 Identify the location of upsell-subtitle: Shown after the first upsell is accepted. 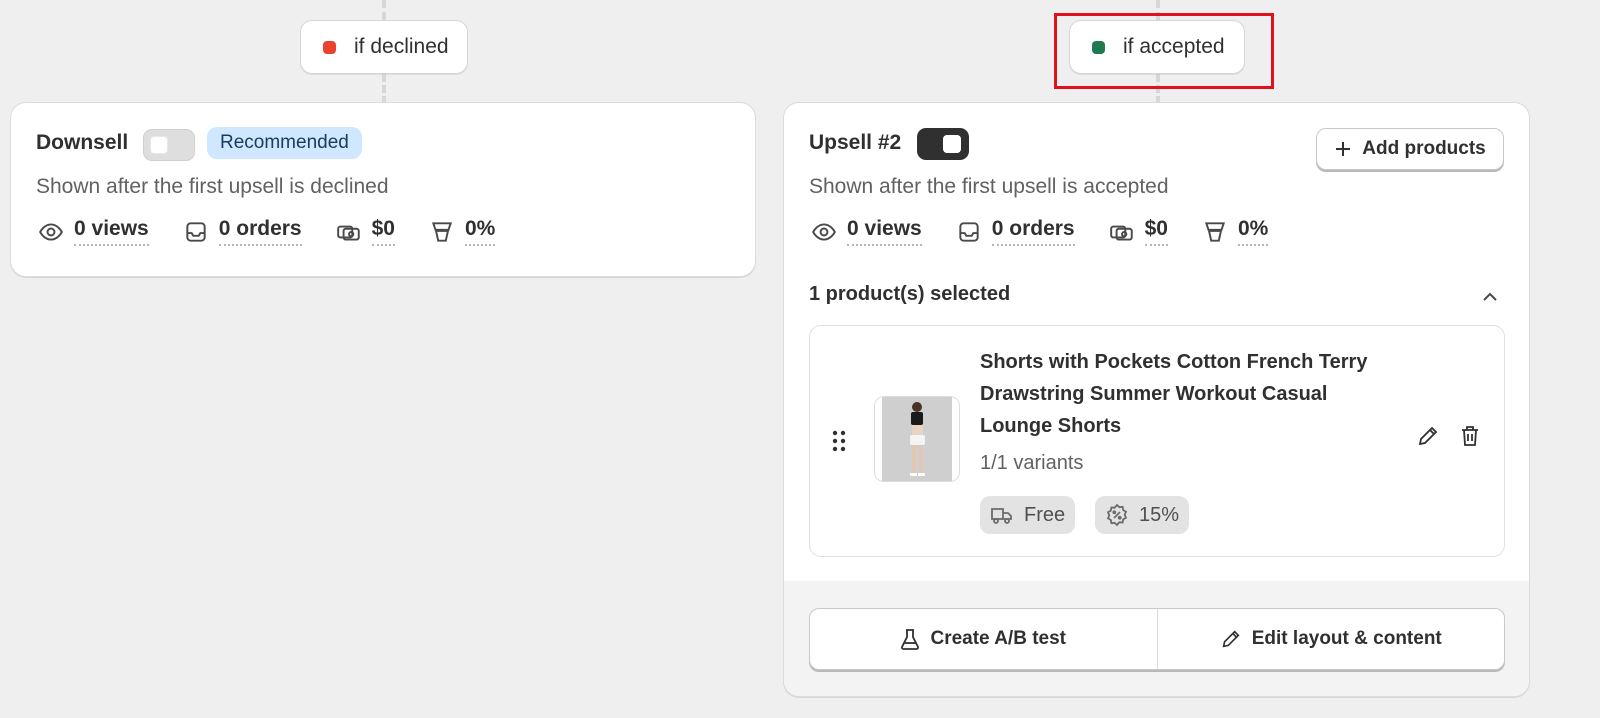
(989, 186).